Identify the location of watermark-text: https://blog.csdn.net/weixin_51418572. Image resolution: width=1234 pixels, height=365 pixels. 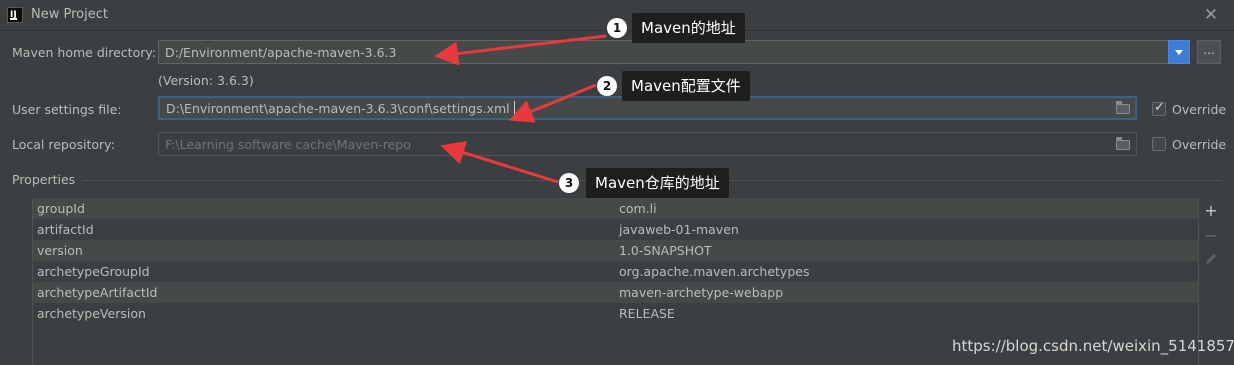
(1093, 346).